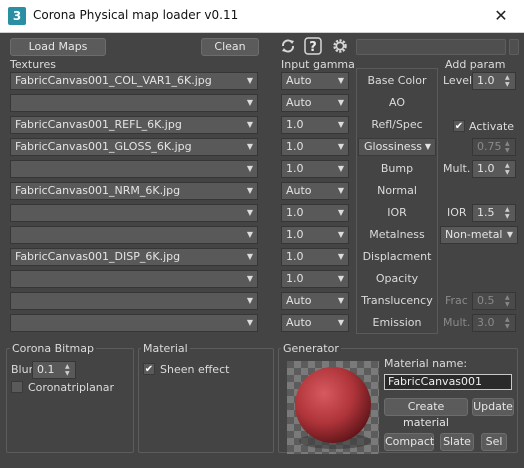 This screenshot has width=524, height=468. What do you see at coordinates (397, 190) in the screenshot?
I see `slot-label-normal: Normal` at bounding box center [397, 190].